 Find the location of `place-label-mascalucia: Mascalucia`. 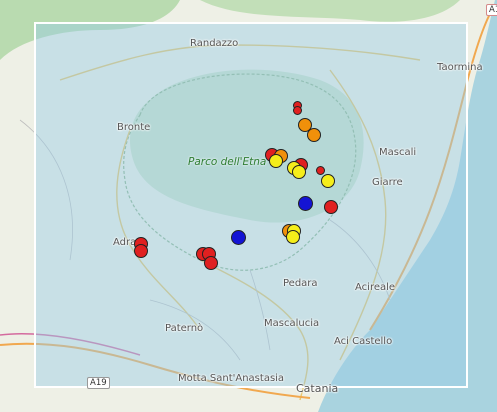

place-label-mascalucia: Mascalucia is located at coordinates (292, 323).